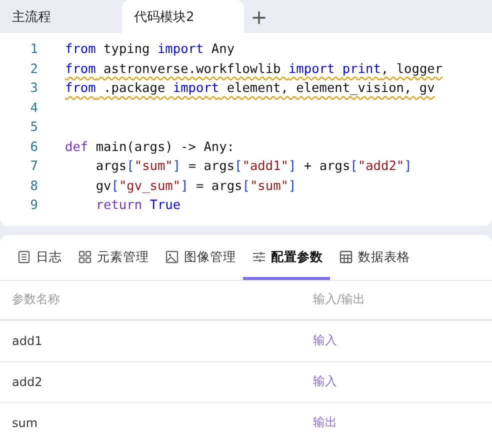 The image size is (492, 435). What do you see at coordinates (33, 206) in the screenshot?
I see `line-number: 9` at bounding box center [33, 206].